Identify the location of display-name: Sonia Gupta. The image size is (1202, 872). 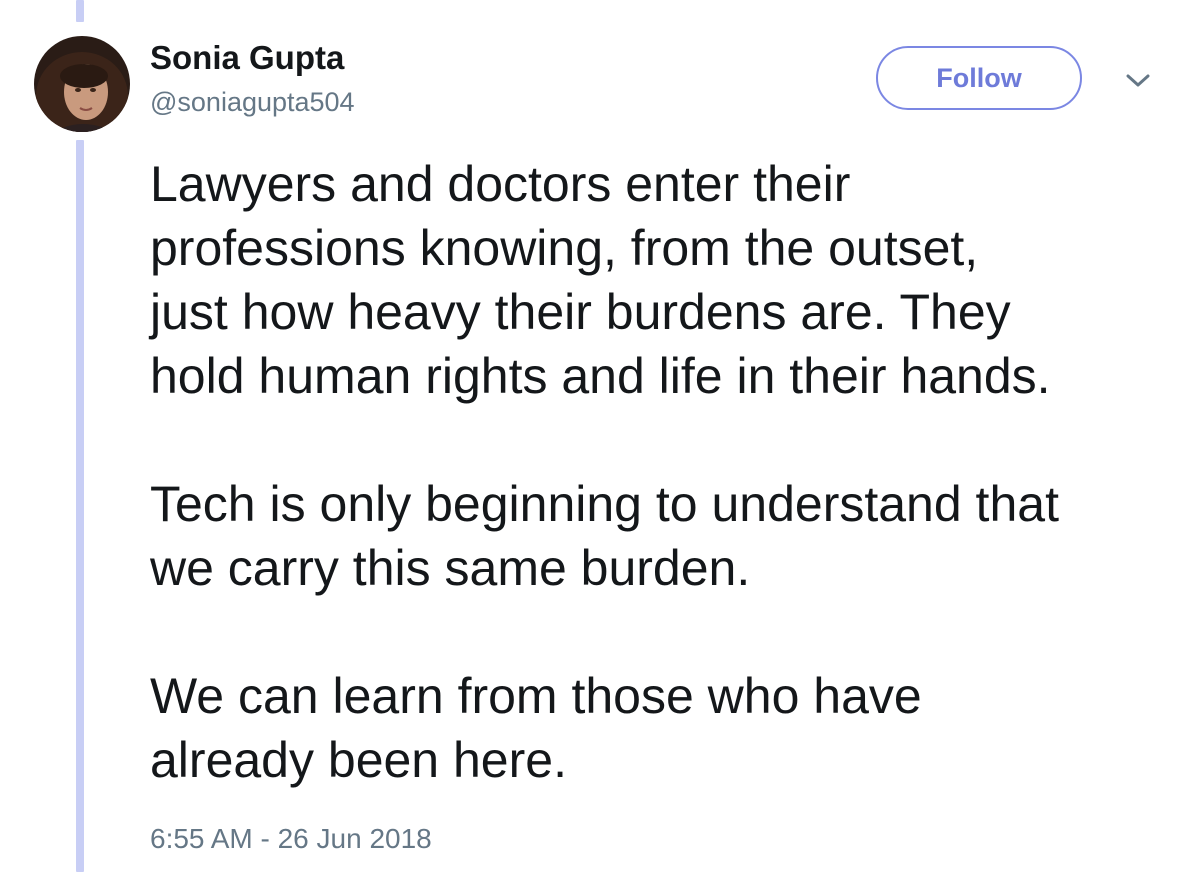
(247, 58).